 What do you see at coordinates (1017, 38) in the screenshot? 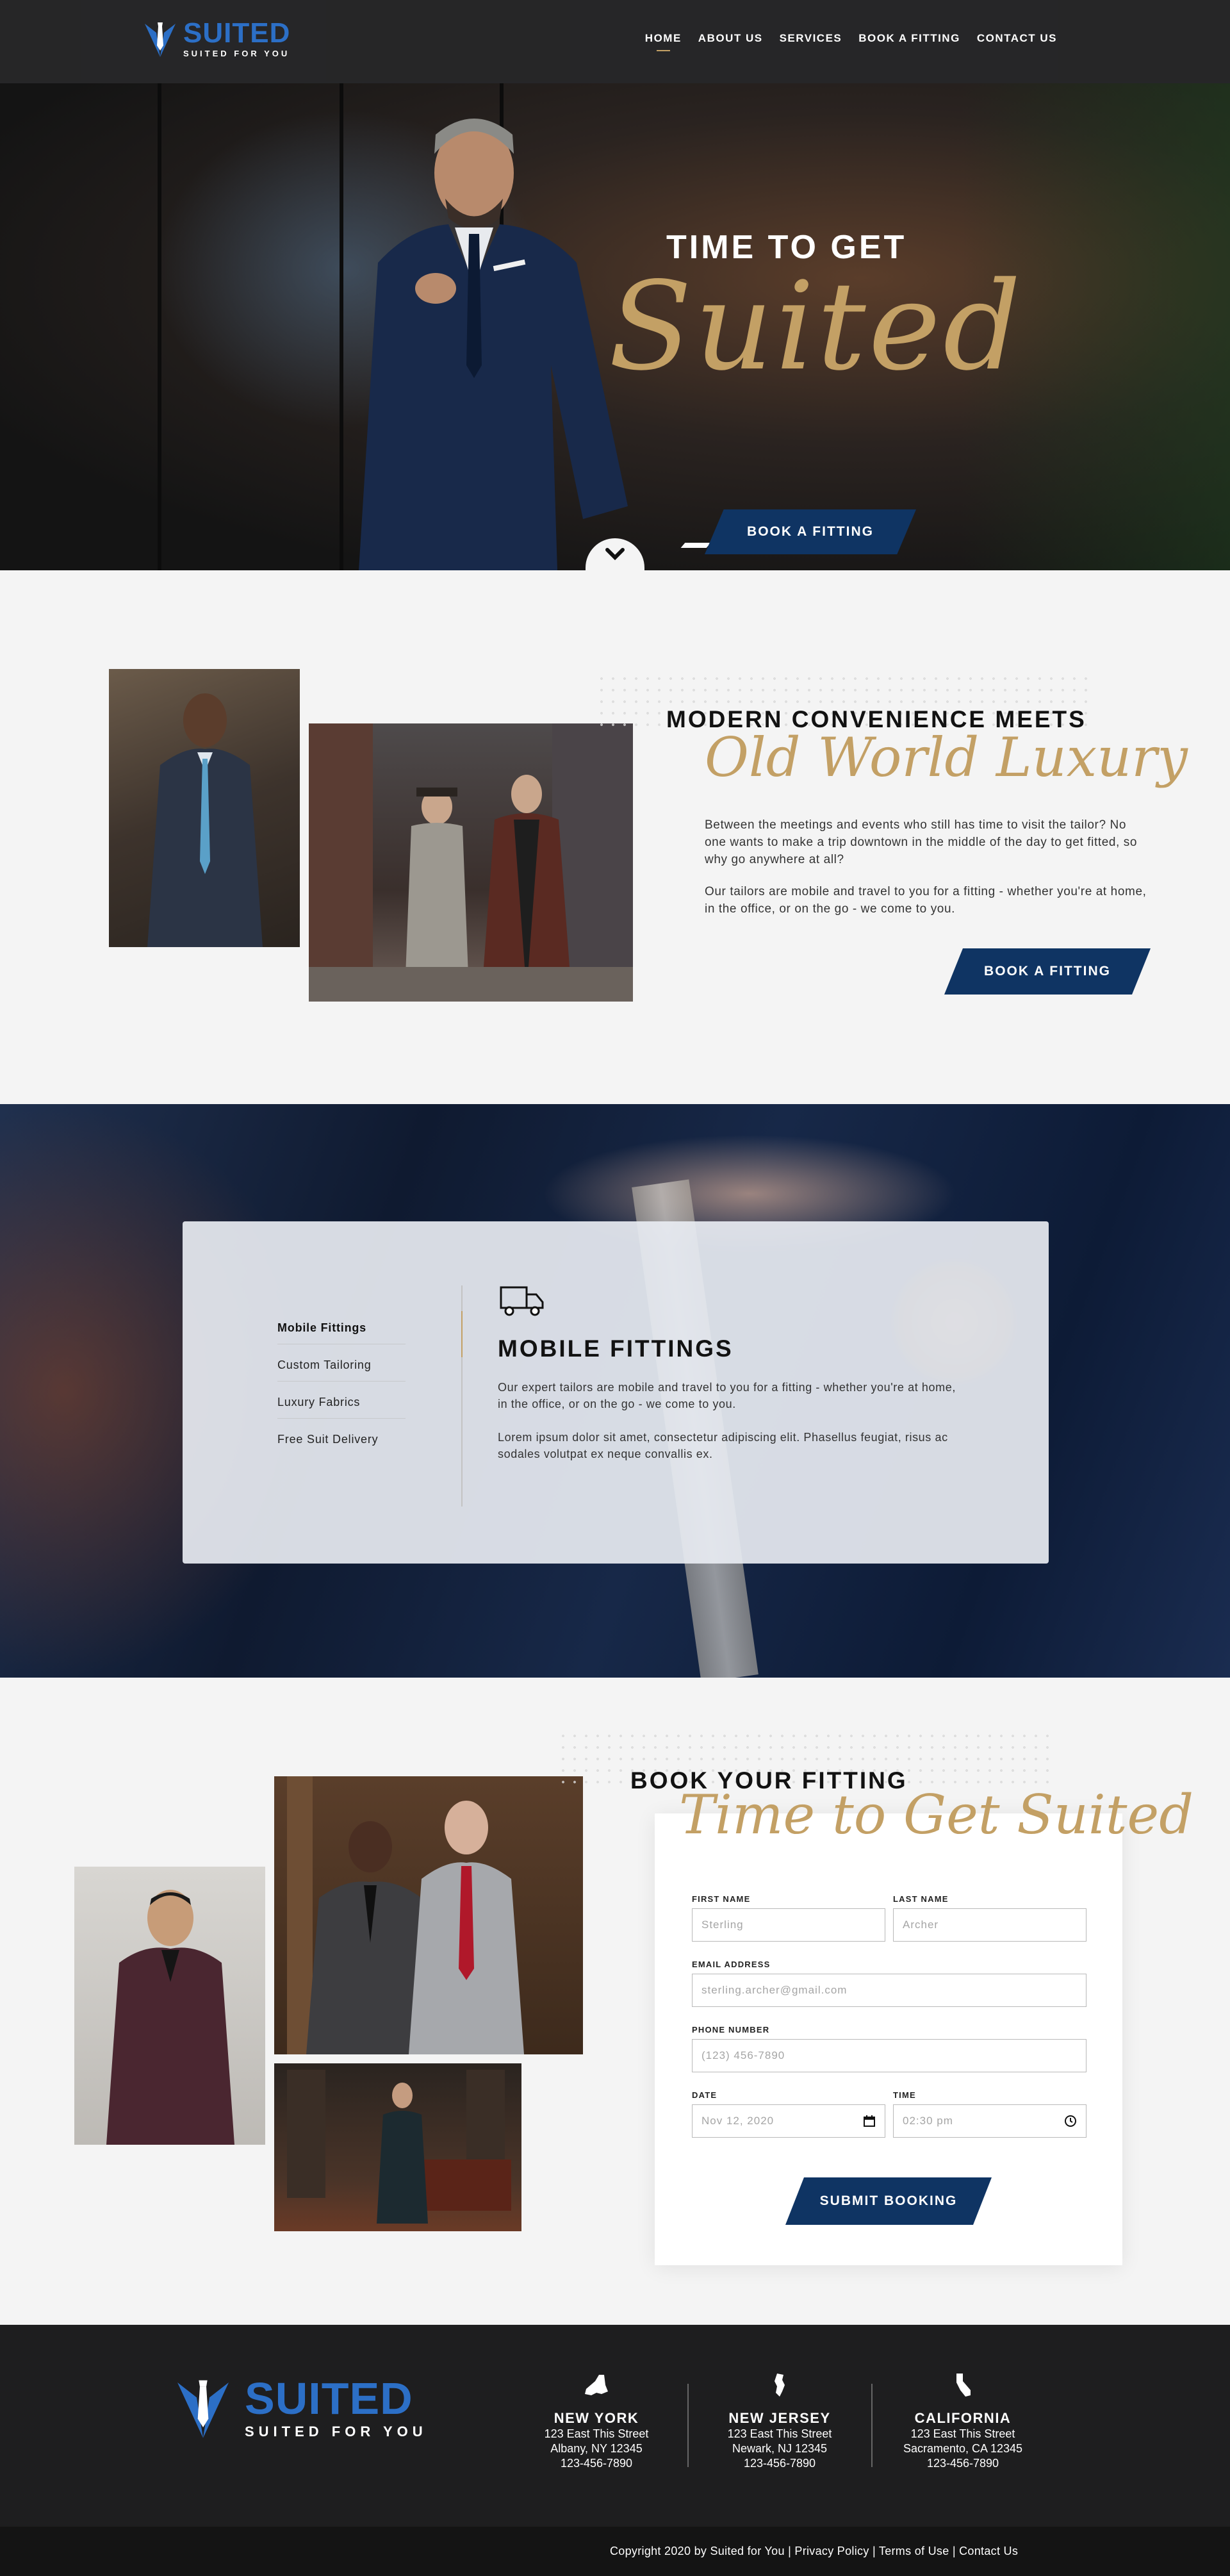
I see `nav-contact-us: CONTACT US` at bounding box center [1017, 38].